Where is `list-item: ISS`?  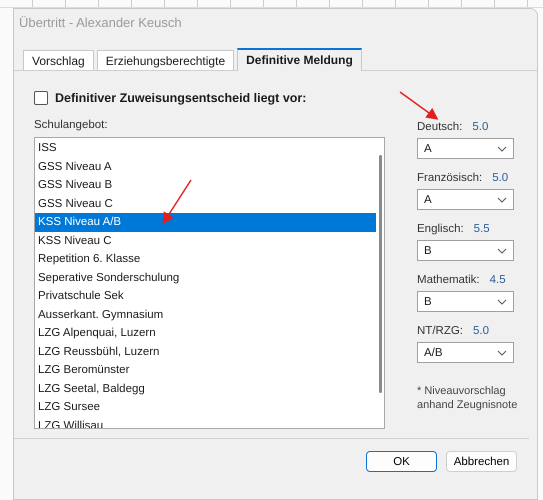 list-item: ISS is located at coordinates (205, 148).